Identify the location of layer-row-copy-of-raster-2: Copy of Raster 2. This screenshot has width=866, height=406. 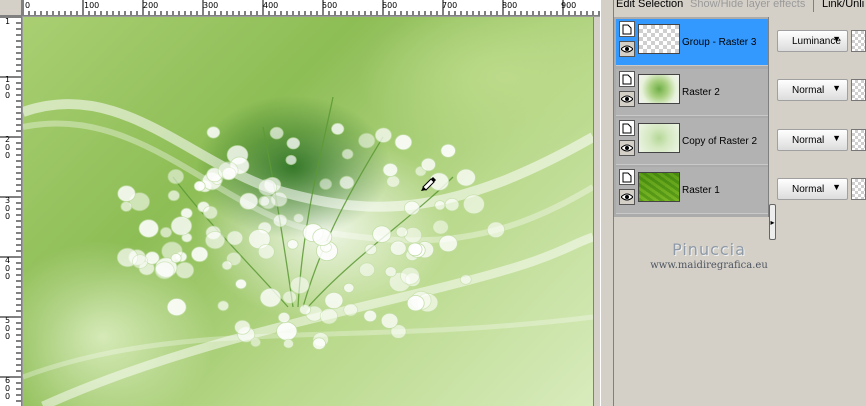
(692, 141).